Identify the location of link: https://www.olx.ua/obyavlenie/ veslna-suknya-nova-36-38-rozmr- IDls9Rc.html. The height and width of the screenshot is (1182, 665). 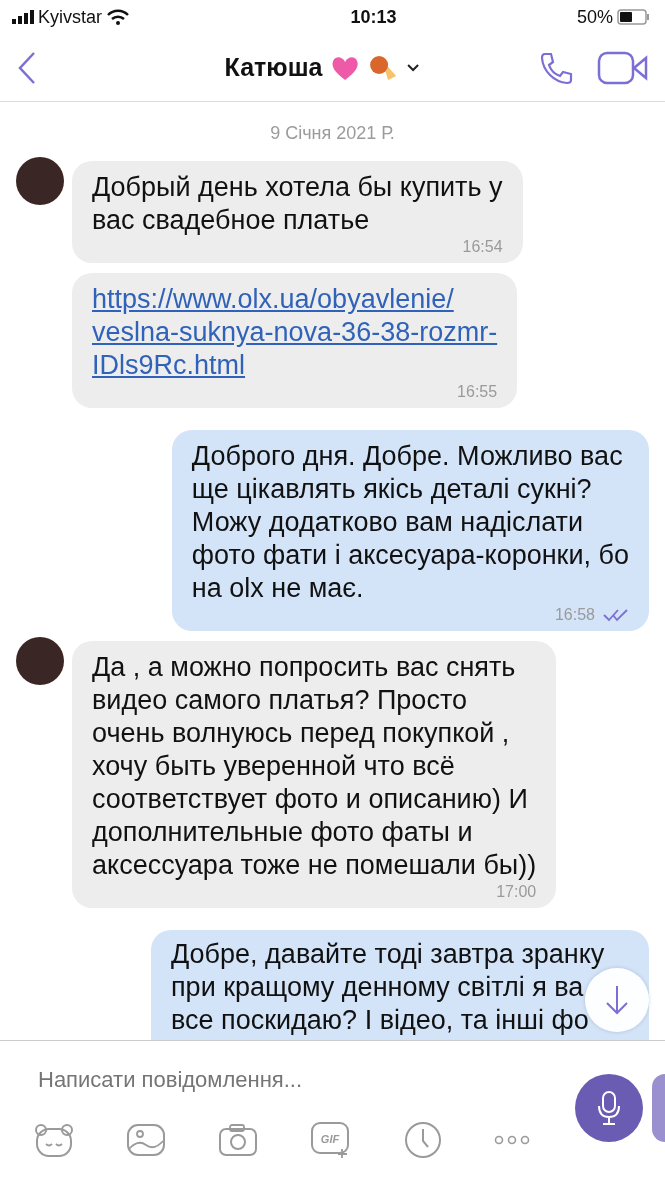
(295, 332).